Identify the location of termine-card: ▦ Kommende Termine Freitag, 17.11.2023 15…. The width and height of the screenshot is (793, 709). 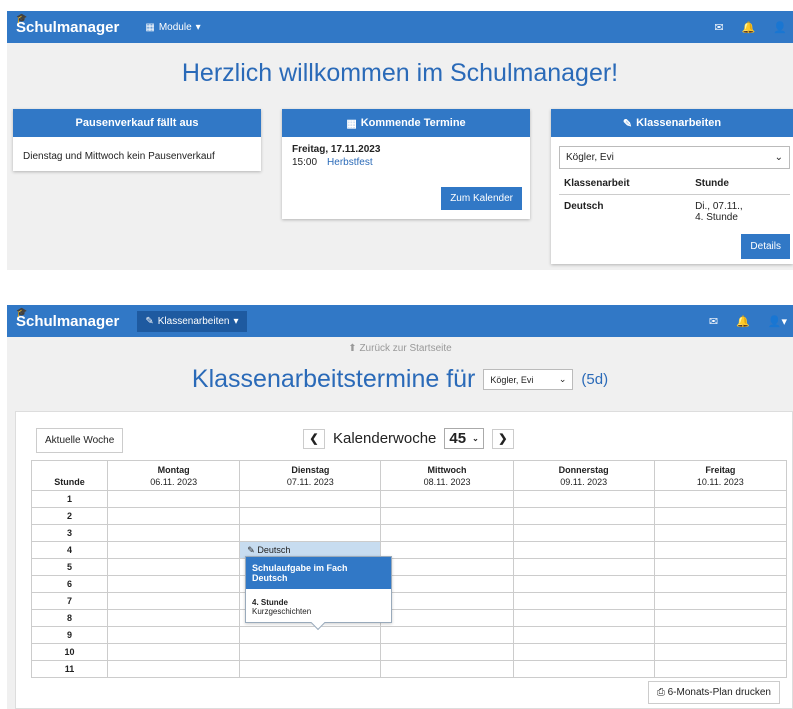
(406, 164).